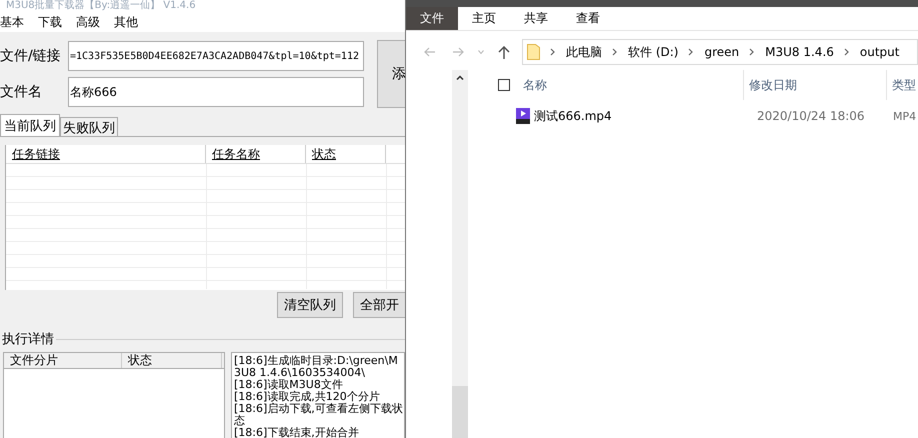 This screenshot has width=918, height=438. Describe the element at coordinates (126, 22) in the screenshot. I see `menu-item: 其他` at that location.